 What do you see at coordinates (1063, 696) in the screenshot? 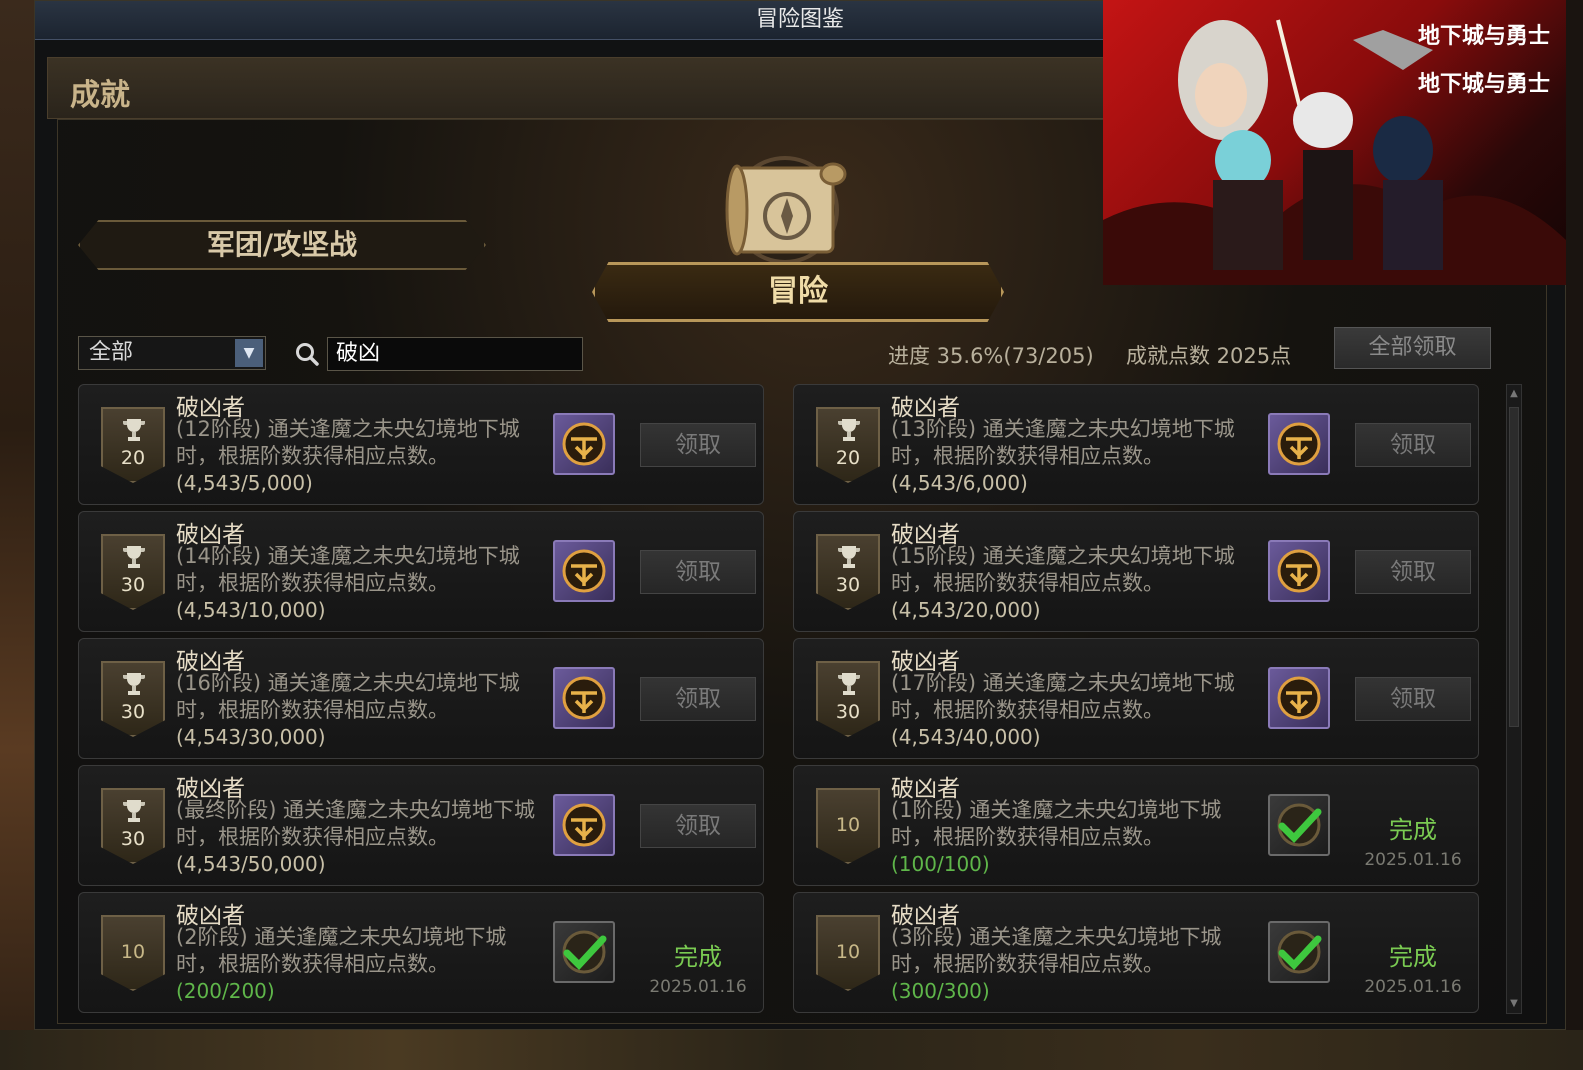
I see `achievement-description: (17阶段) 通关逢魔之未央幻境地下城时，根据阶数获得相应点数。` at bounding box center [1063, 696].